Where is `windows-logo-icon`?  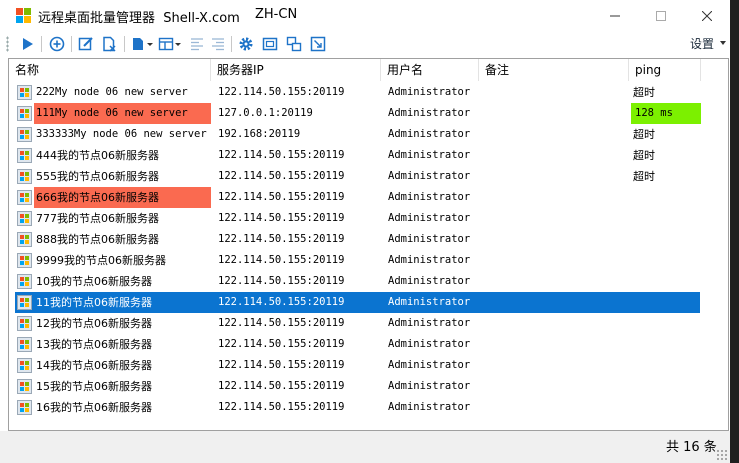
windows-logo-icon is located at coordinates (24, 16).